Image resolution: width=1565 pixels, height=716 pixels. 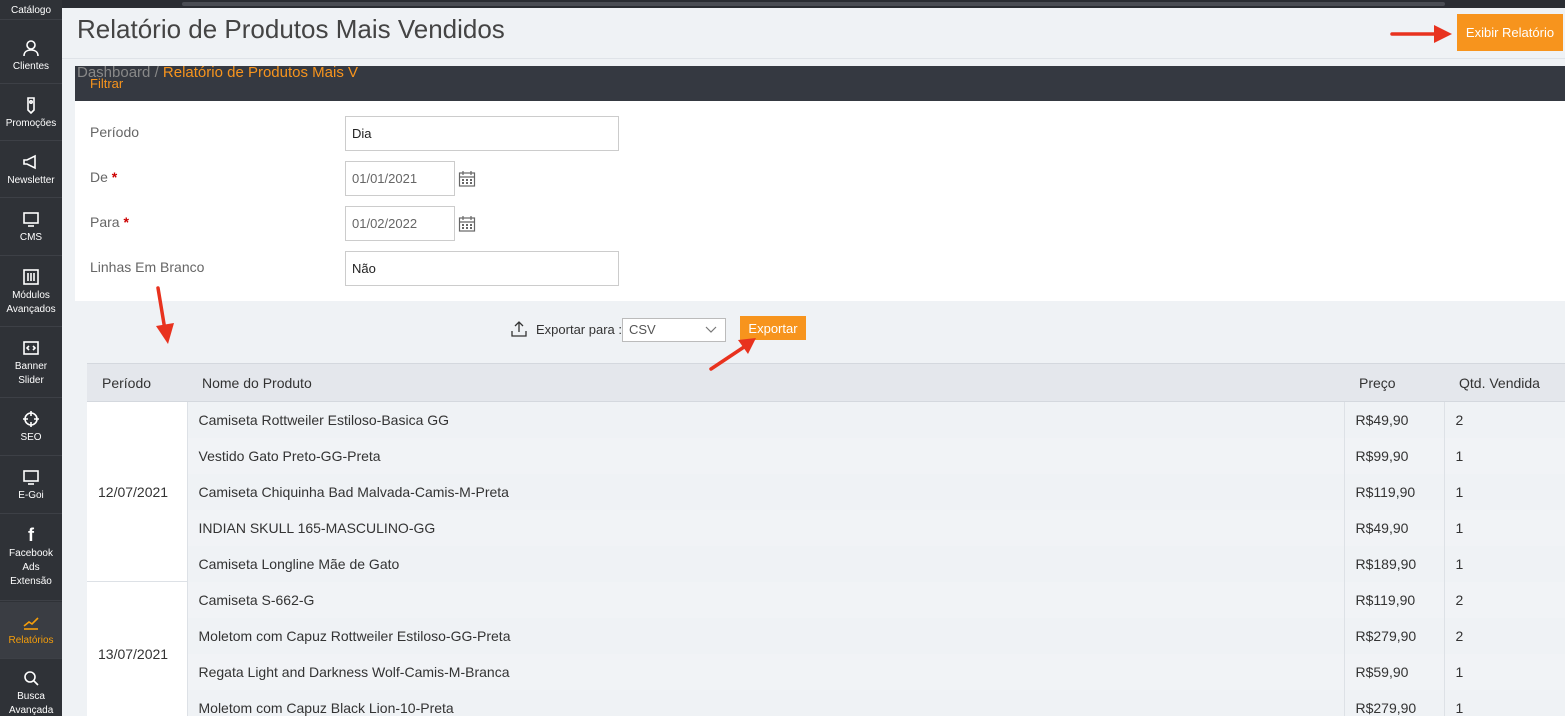 I want to click on sidebar-item-label: Módulos Avançados, so click(x=31, y=302).